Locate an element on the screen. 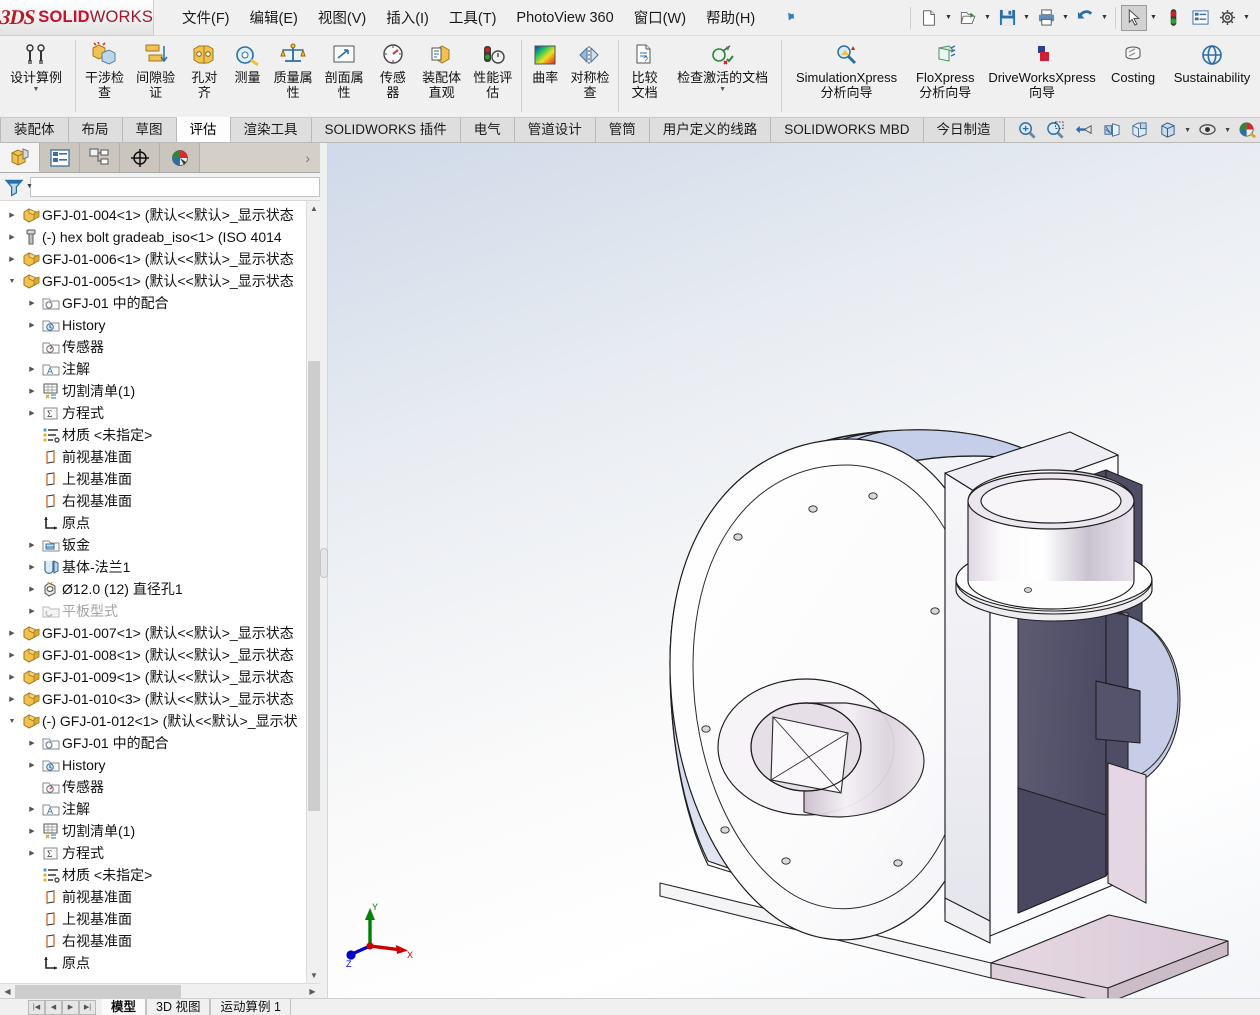 The image size is (1260, 1015). menu-edit: 编辑(E) is located at coordinates (274, 17).